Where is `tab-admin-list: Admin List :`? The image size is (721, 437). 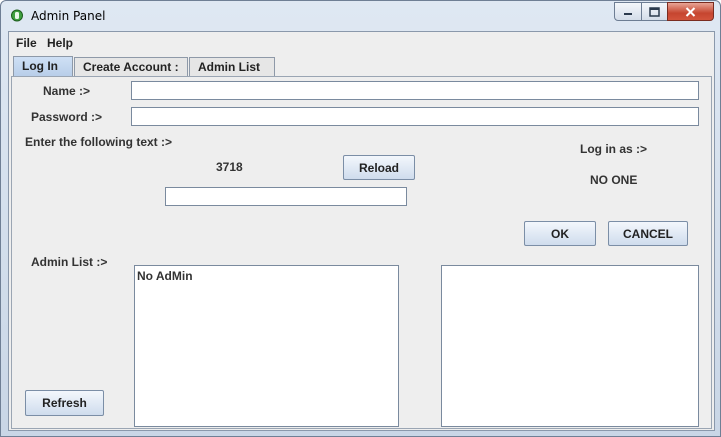
tab-admin-list: Admin List : is located at coordinates (232, 72).